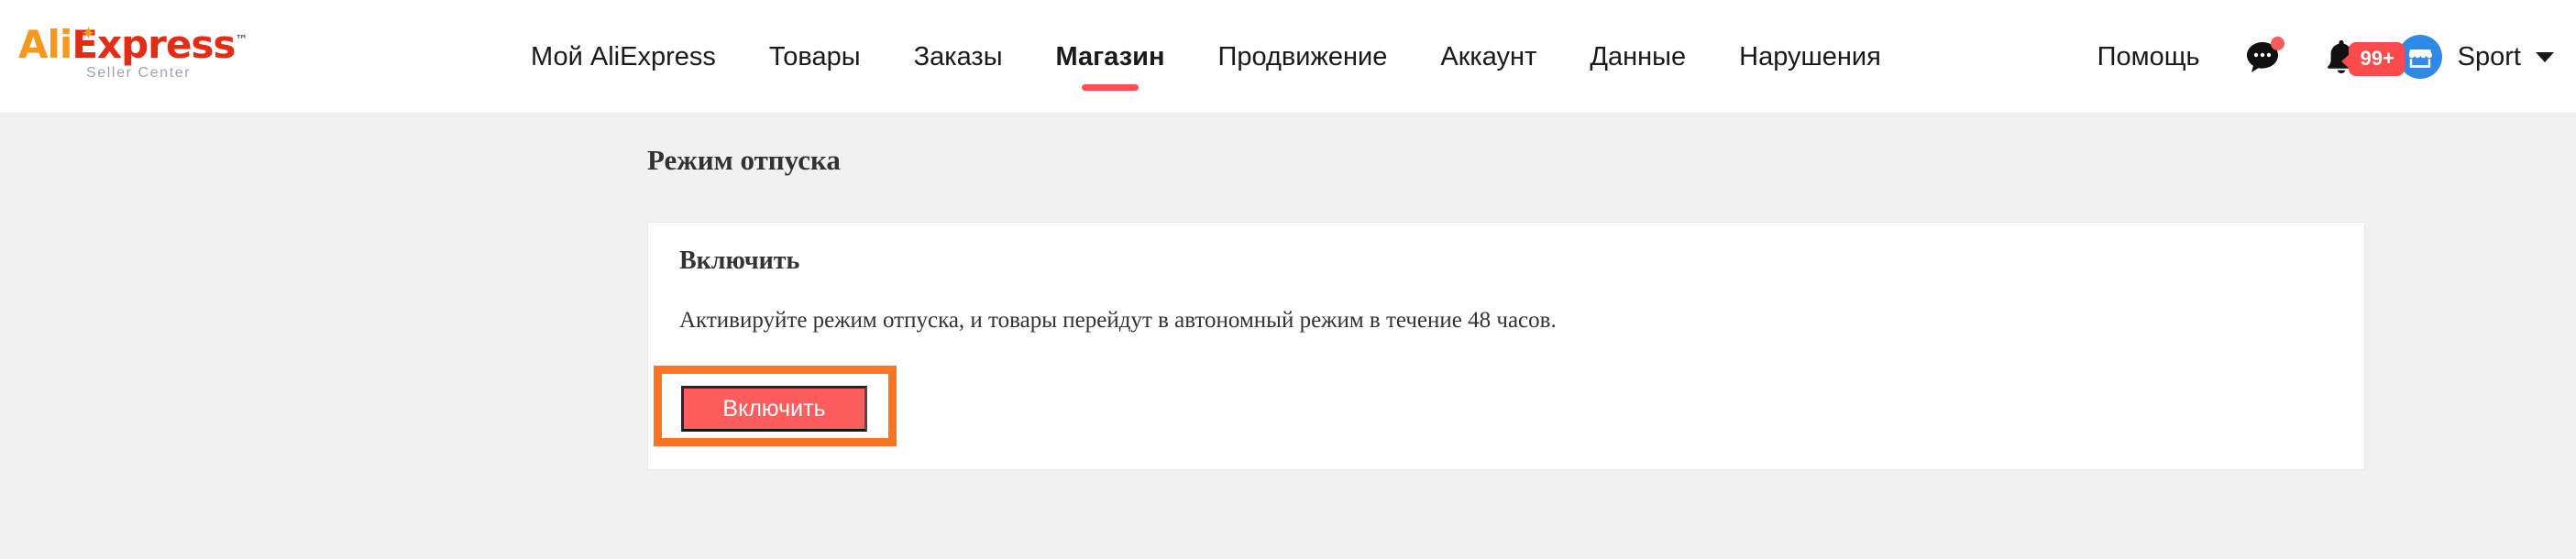 The width and height of the screenshot is (2576, 559). What do you see at coordinates (744, 160) in the screenshot?
I see `page-title: Режим отпуска` at bounding box center [744, 160].